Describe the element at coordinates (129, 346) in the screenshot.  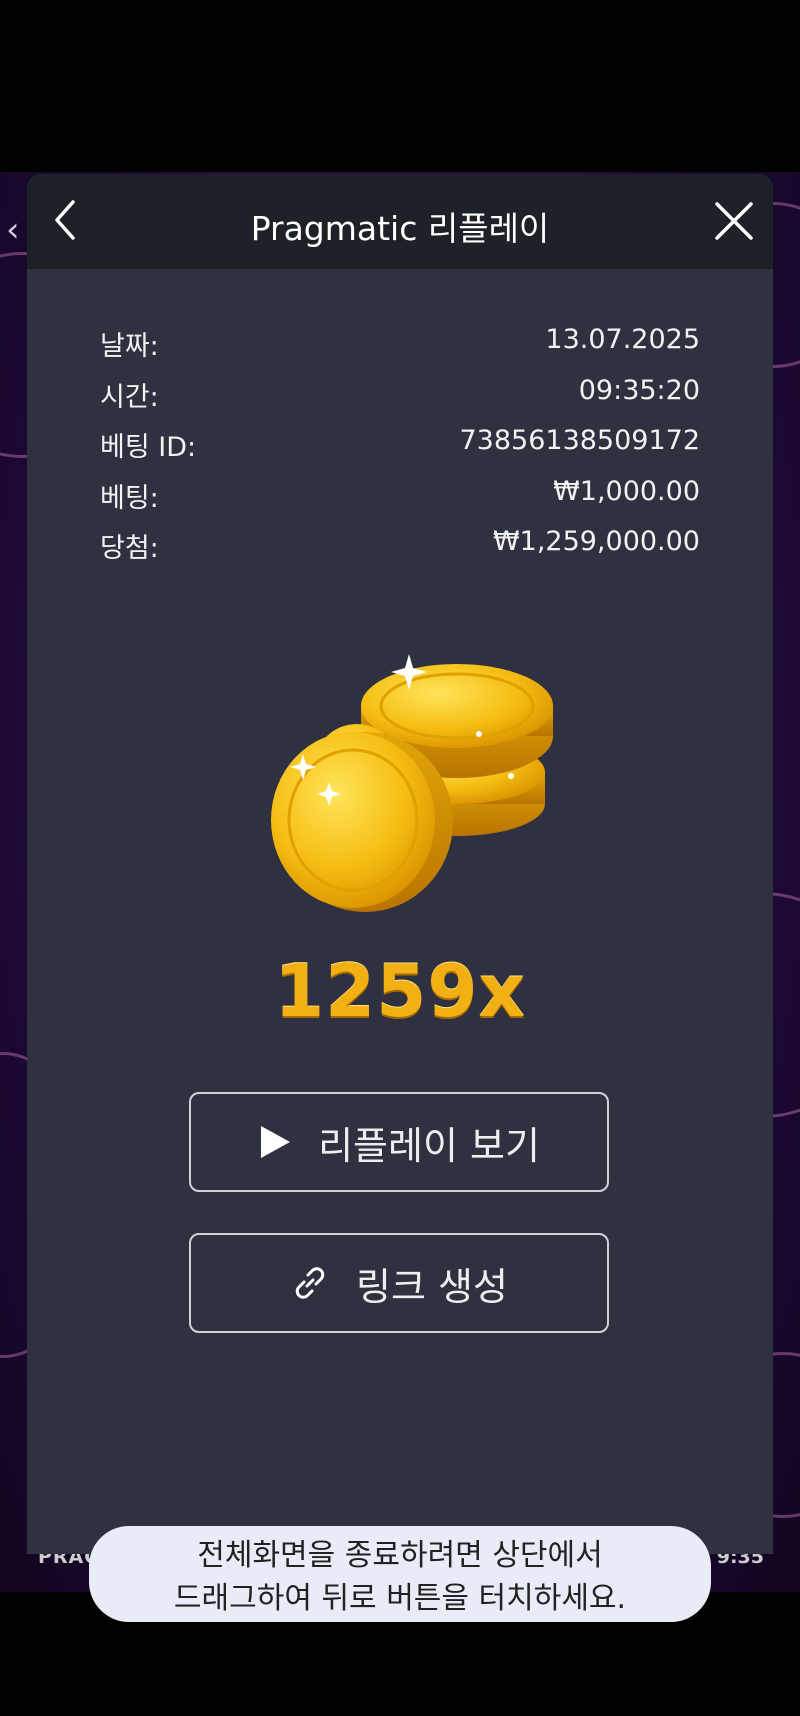
I see `date-label: 날짜:` at that location.